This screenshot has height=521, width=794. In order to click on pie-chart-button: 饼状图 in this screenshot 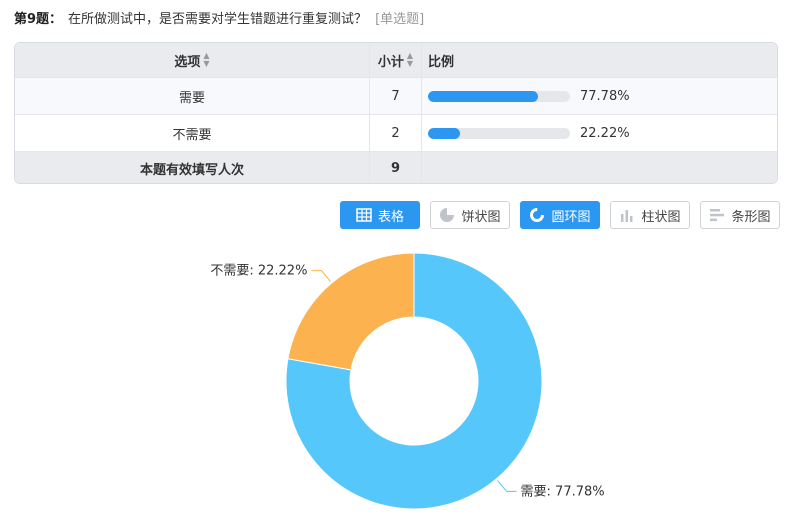, I will do `click(470, 215)`.